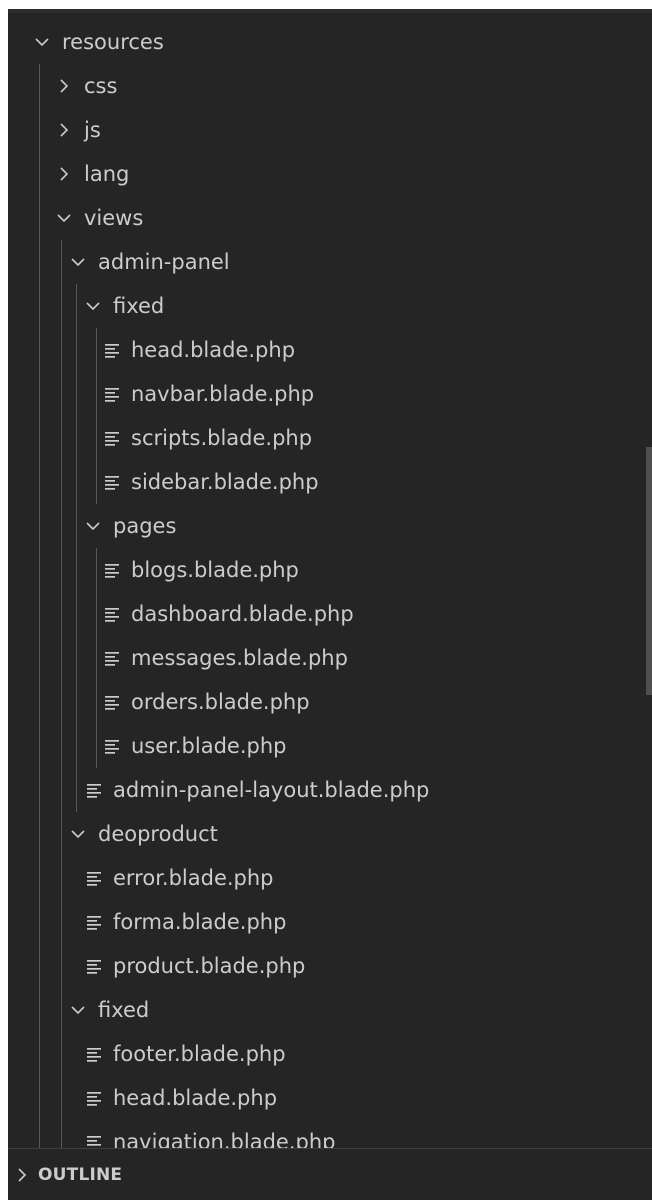 This screenshot has width=652, height=1200. I want to click on tree-item-label: css, so click(101, 86).